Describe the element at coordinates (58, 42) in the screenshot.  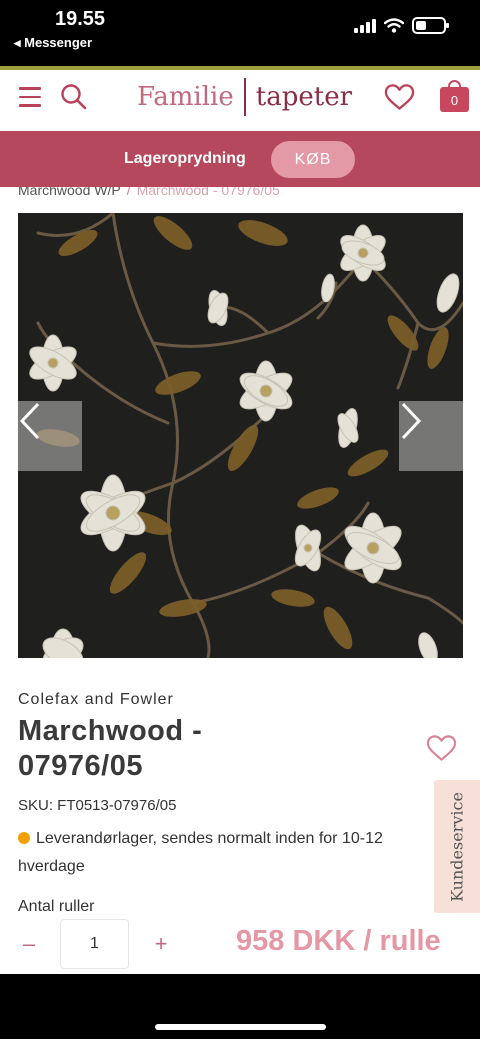
I see `back-app-label: Messenger` at that location.